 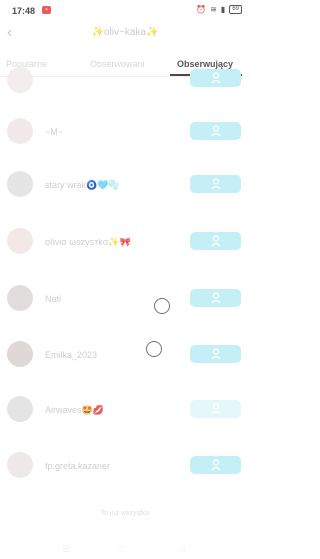 I want to click on system-nav-bar: ☰ □ ◁, so click(x=125, y=550).